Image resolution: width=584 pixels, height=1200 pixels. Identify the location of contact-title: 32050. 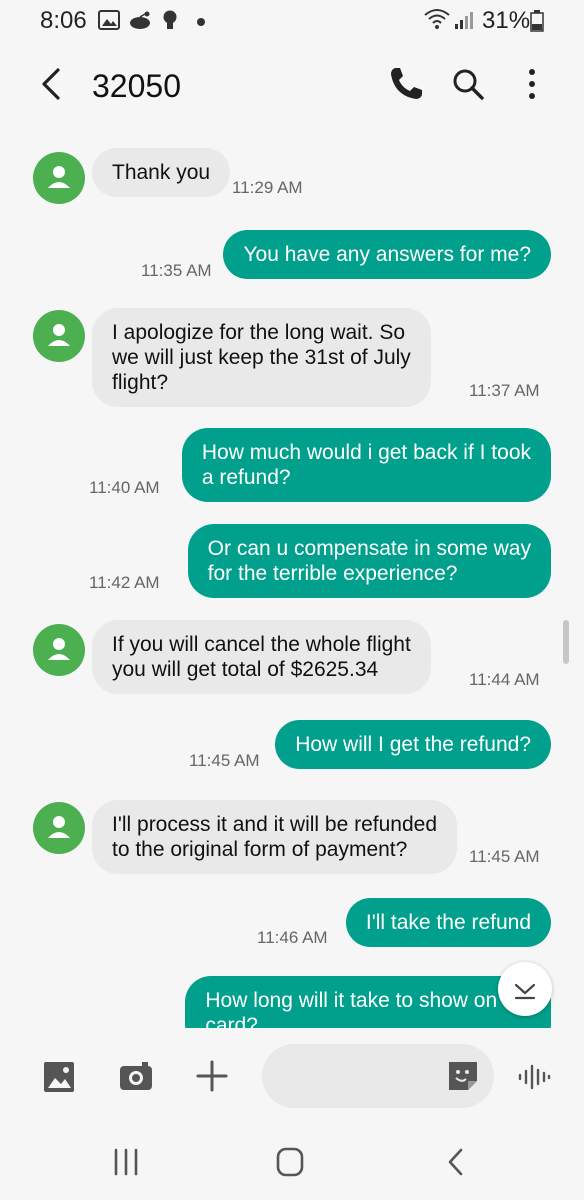
(136, 86).